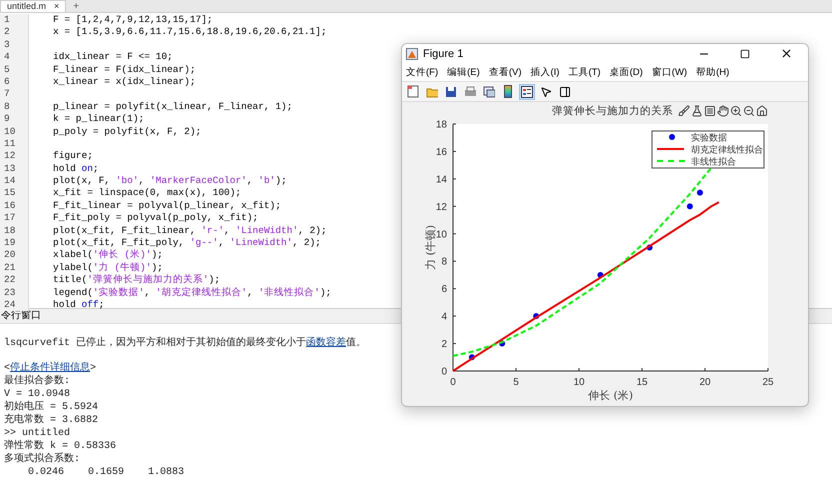 Image resolution: width=832 pixels, height=500 pixels. Describe the element at coordinates (14, 231) in the screenshot. I see `line-number: 18` at that location.